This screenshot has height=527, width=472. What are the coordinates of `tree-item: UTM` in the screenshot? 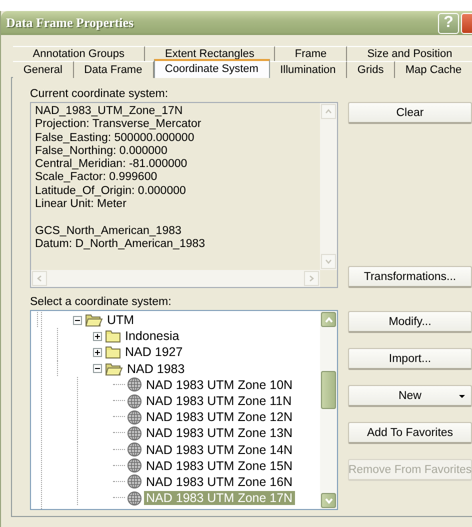 It's located at (120, 320).